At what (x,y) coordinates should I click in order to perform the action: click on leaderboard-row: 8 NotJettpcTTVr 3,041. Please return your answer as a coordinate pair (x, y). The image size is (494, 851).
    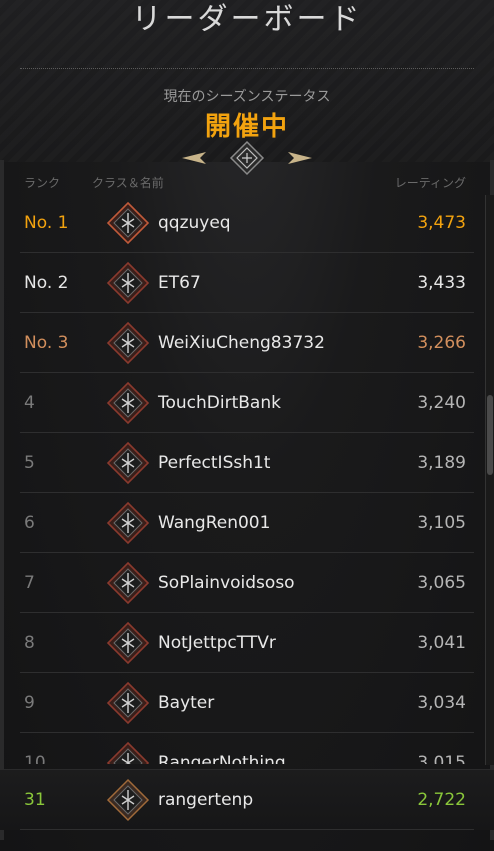
    Looking at the image, I should click on (247, 643).